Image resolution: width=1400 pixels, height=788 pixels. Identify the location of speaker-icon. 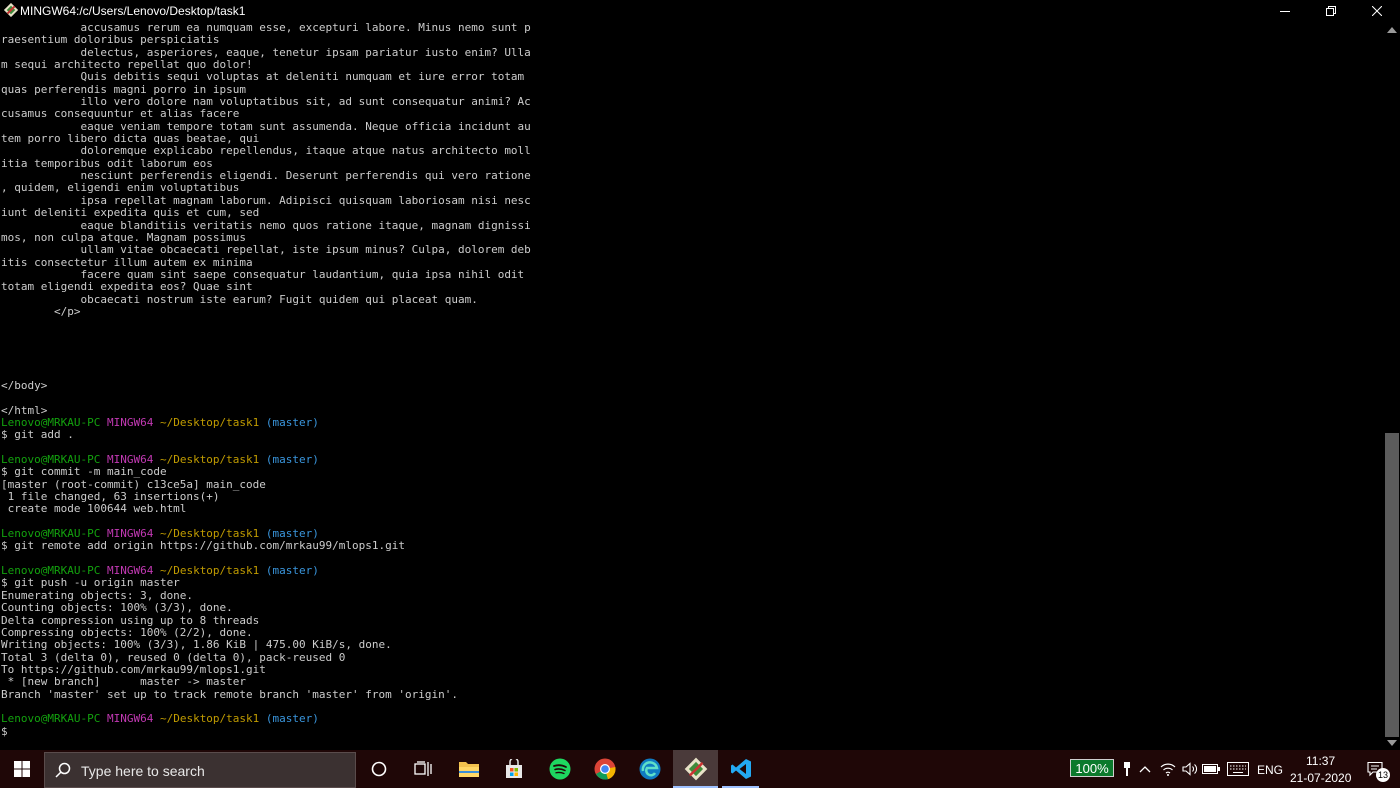
(1189, 769).